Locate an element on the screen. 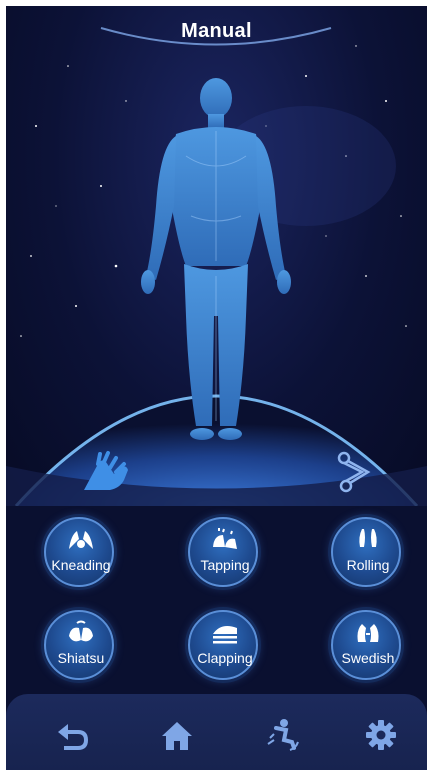  route-track-icon is located at coordinates (356, 472).